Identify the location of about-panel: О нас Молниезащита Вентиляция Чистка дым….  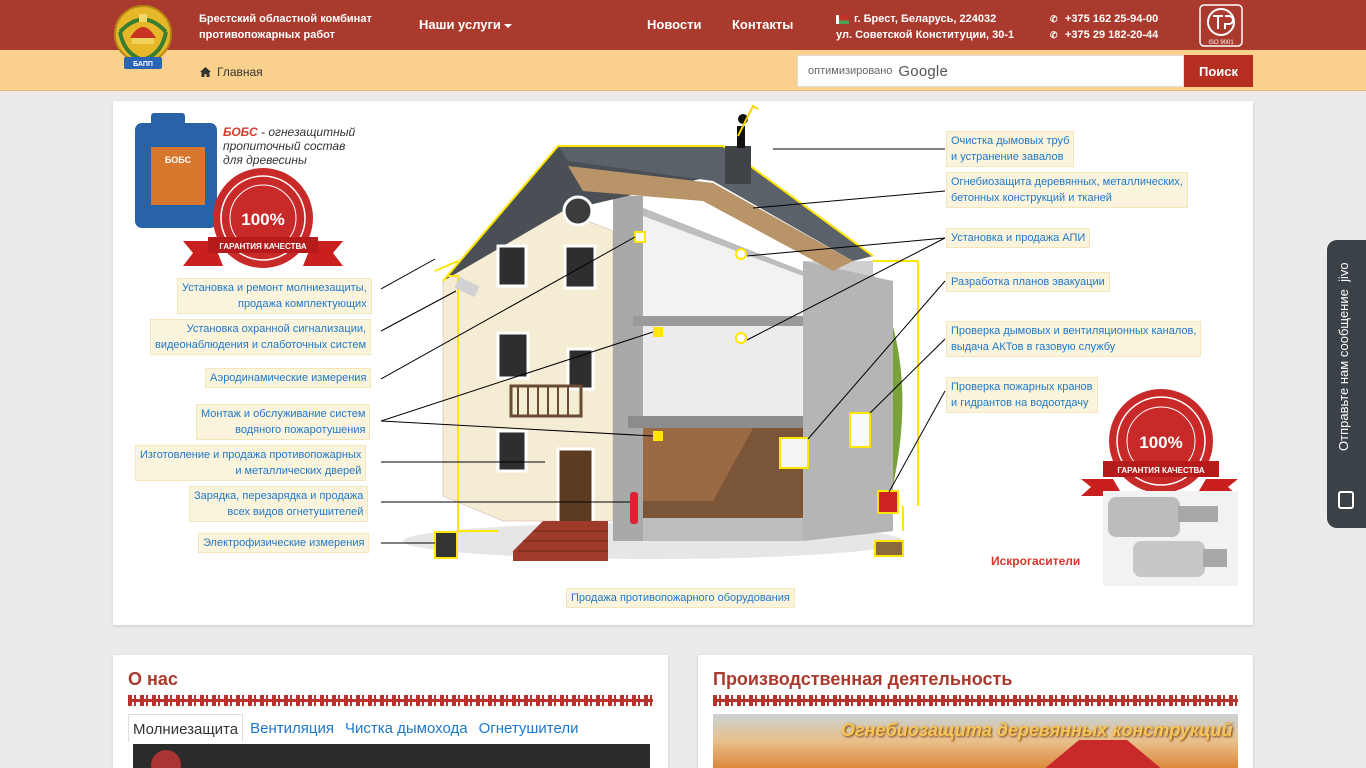
(390, 711).